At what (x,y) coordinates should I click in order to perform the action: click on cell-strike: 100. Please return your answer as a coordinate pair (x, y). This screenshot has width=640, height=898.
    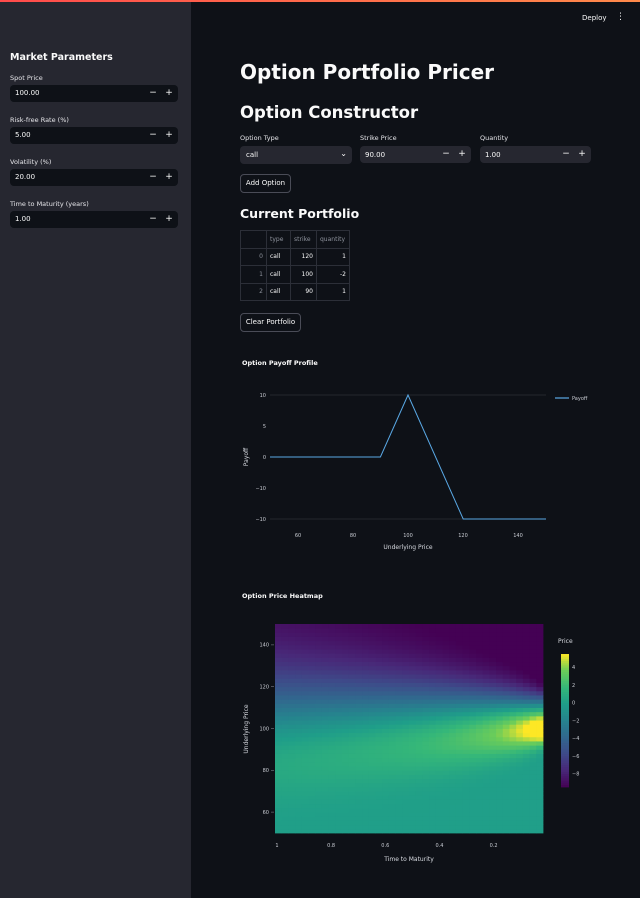
    Looking at the image, I should click on (303, 274).